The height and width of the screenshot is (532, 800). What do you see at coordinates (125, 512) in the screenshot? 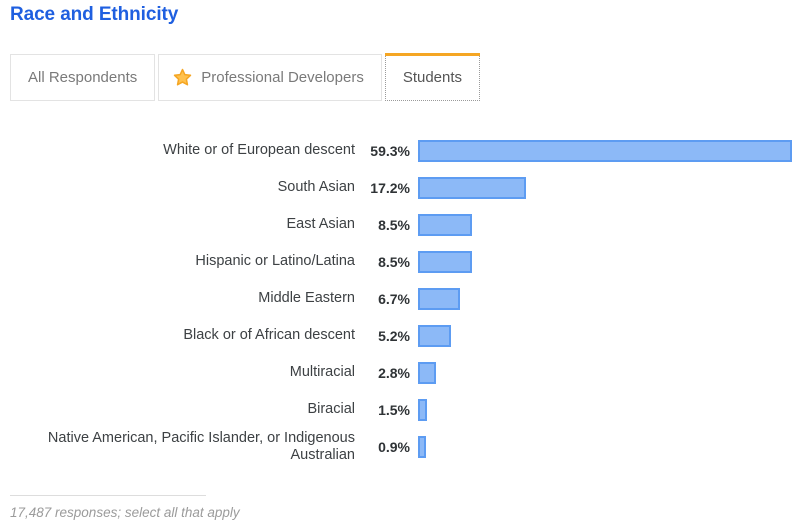
I see `responses-note: 17,487 responses; select all that apply` at bounding box center [125, 512].